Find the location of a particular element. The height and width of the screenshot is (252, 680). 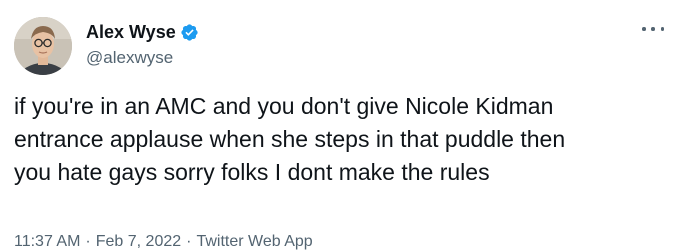

tweet-meta: 11:37 AM · Feb 7, 2022 · Twitter Web App is located at coordinates (163, 242).